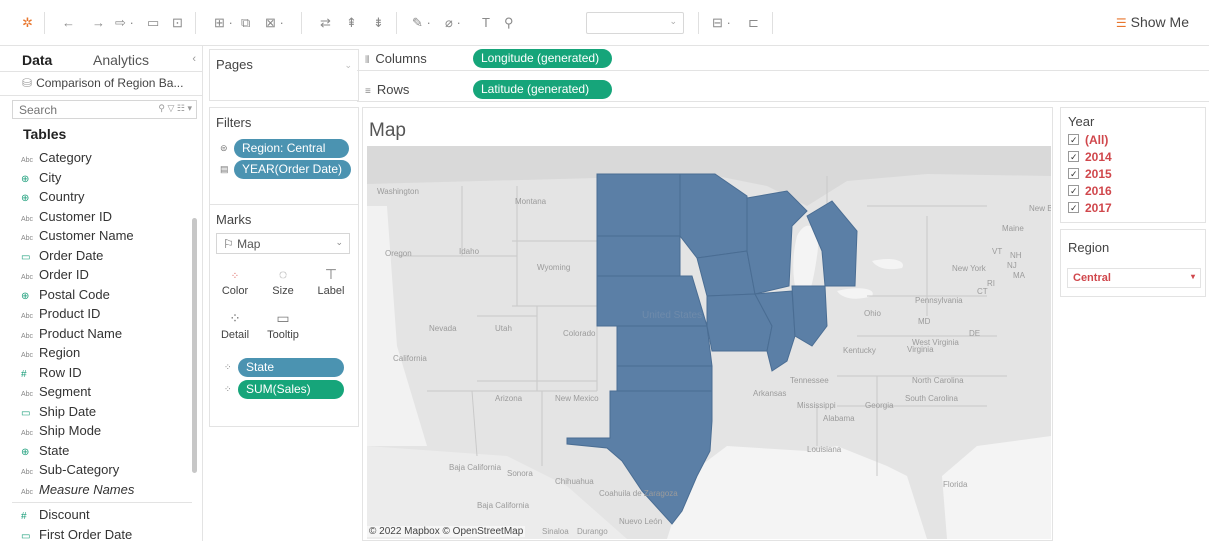  I want to click on save-icon: ▭, so click(153, 23).